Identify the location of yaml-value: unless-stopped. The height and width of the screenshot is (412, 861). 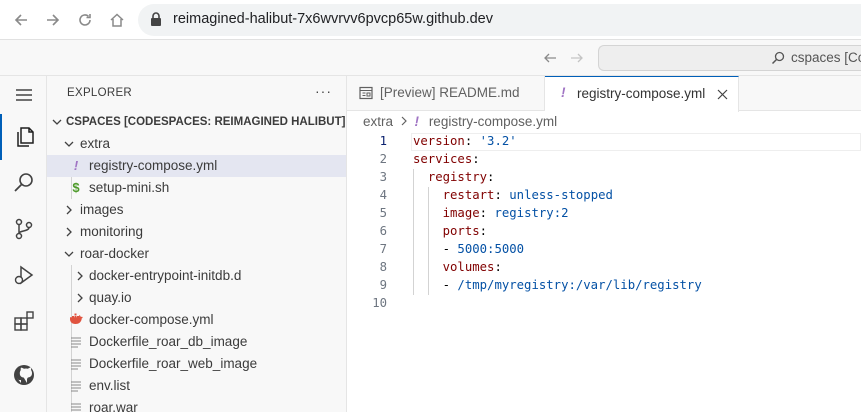
(561, 195).